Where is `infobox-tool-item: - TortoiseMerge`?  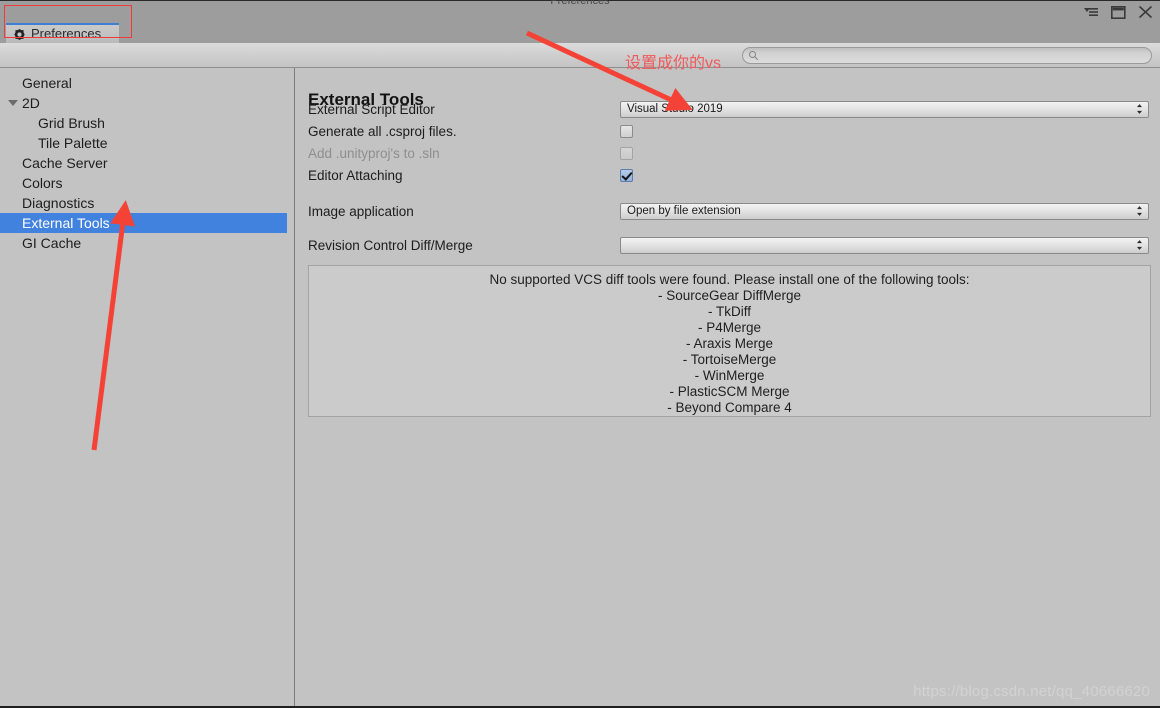 infobox-tool-item: - TortoiseMerge is located at coordinates (729, 359).